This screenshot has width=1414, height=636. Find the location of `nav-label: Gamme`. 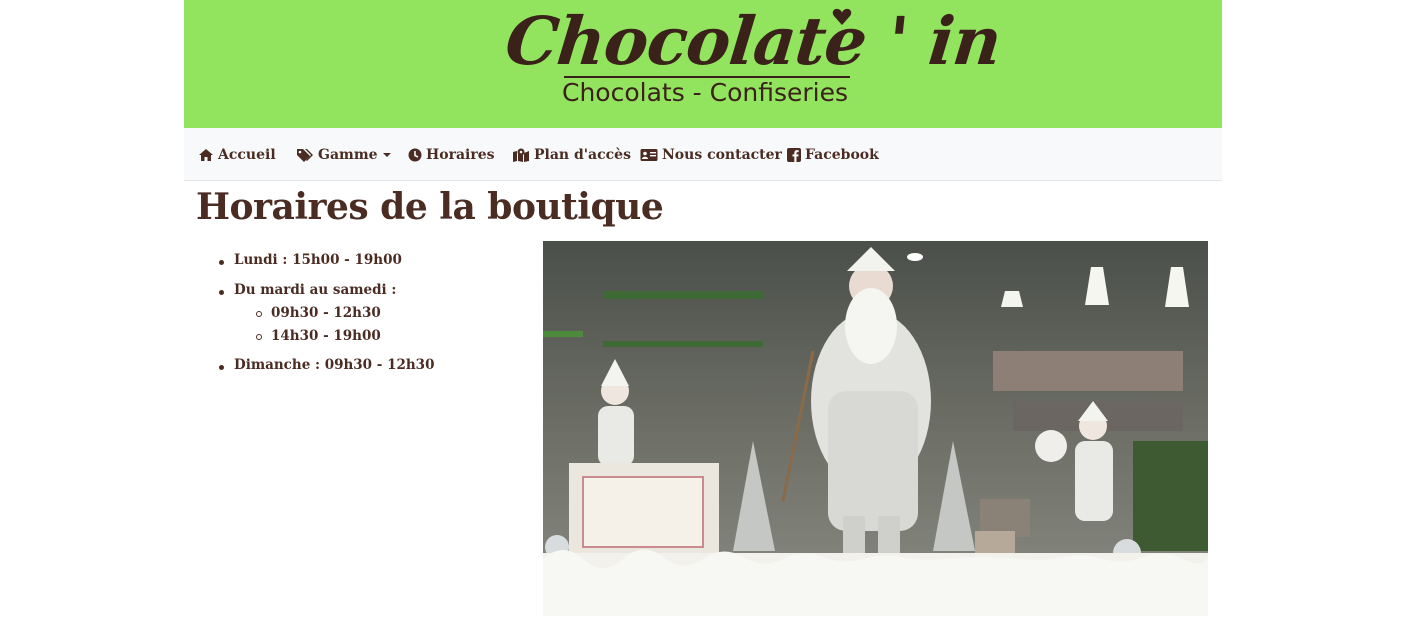

nav-label: Gamme is located at coordinates (348, 155).